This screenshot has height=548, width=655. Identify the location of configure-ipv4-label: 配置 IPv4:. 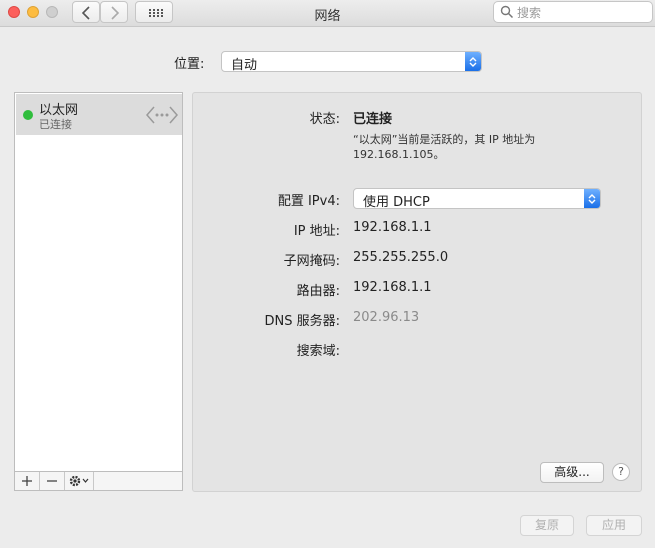
(308, 201).